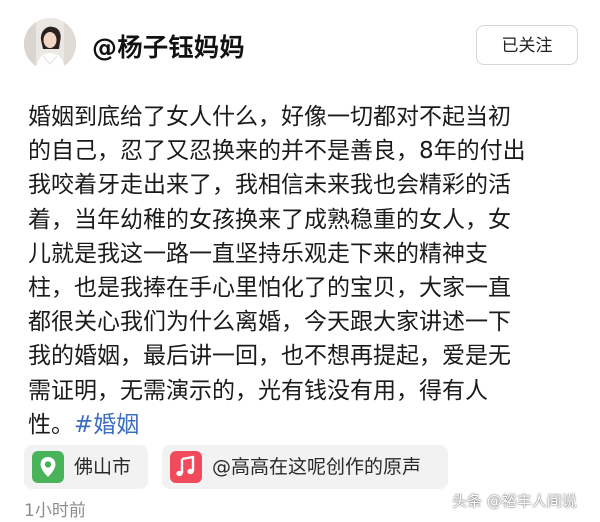 The image size is (600, 522). I want to click on music-note-icon, so click(186, 467).